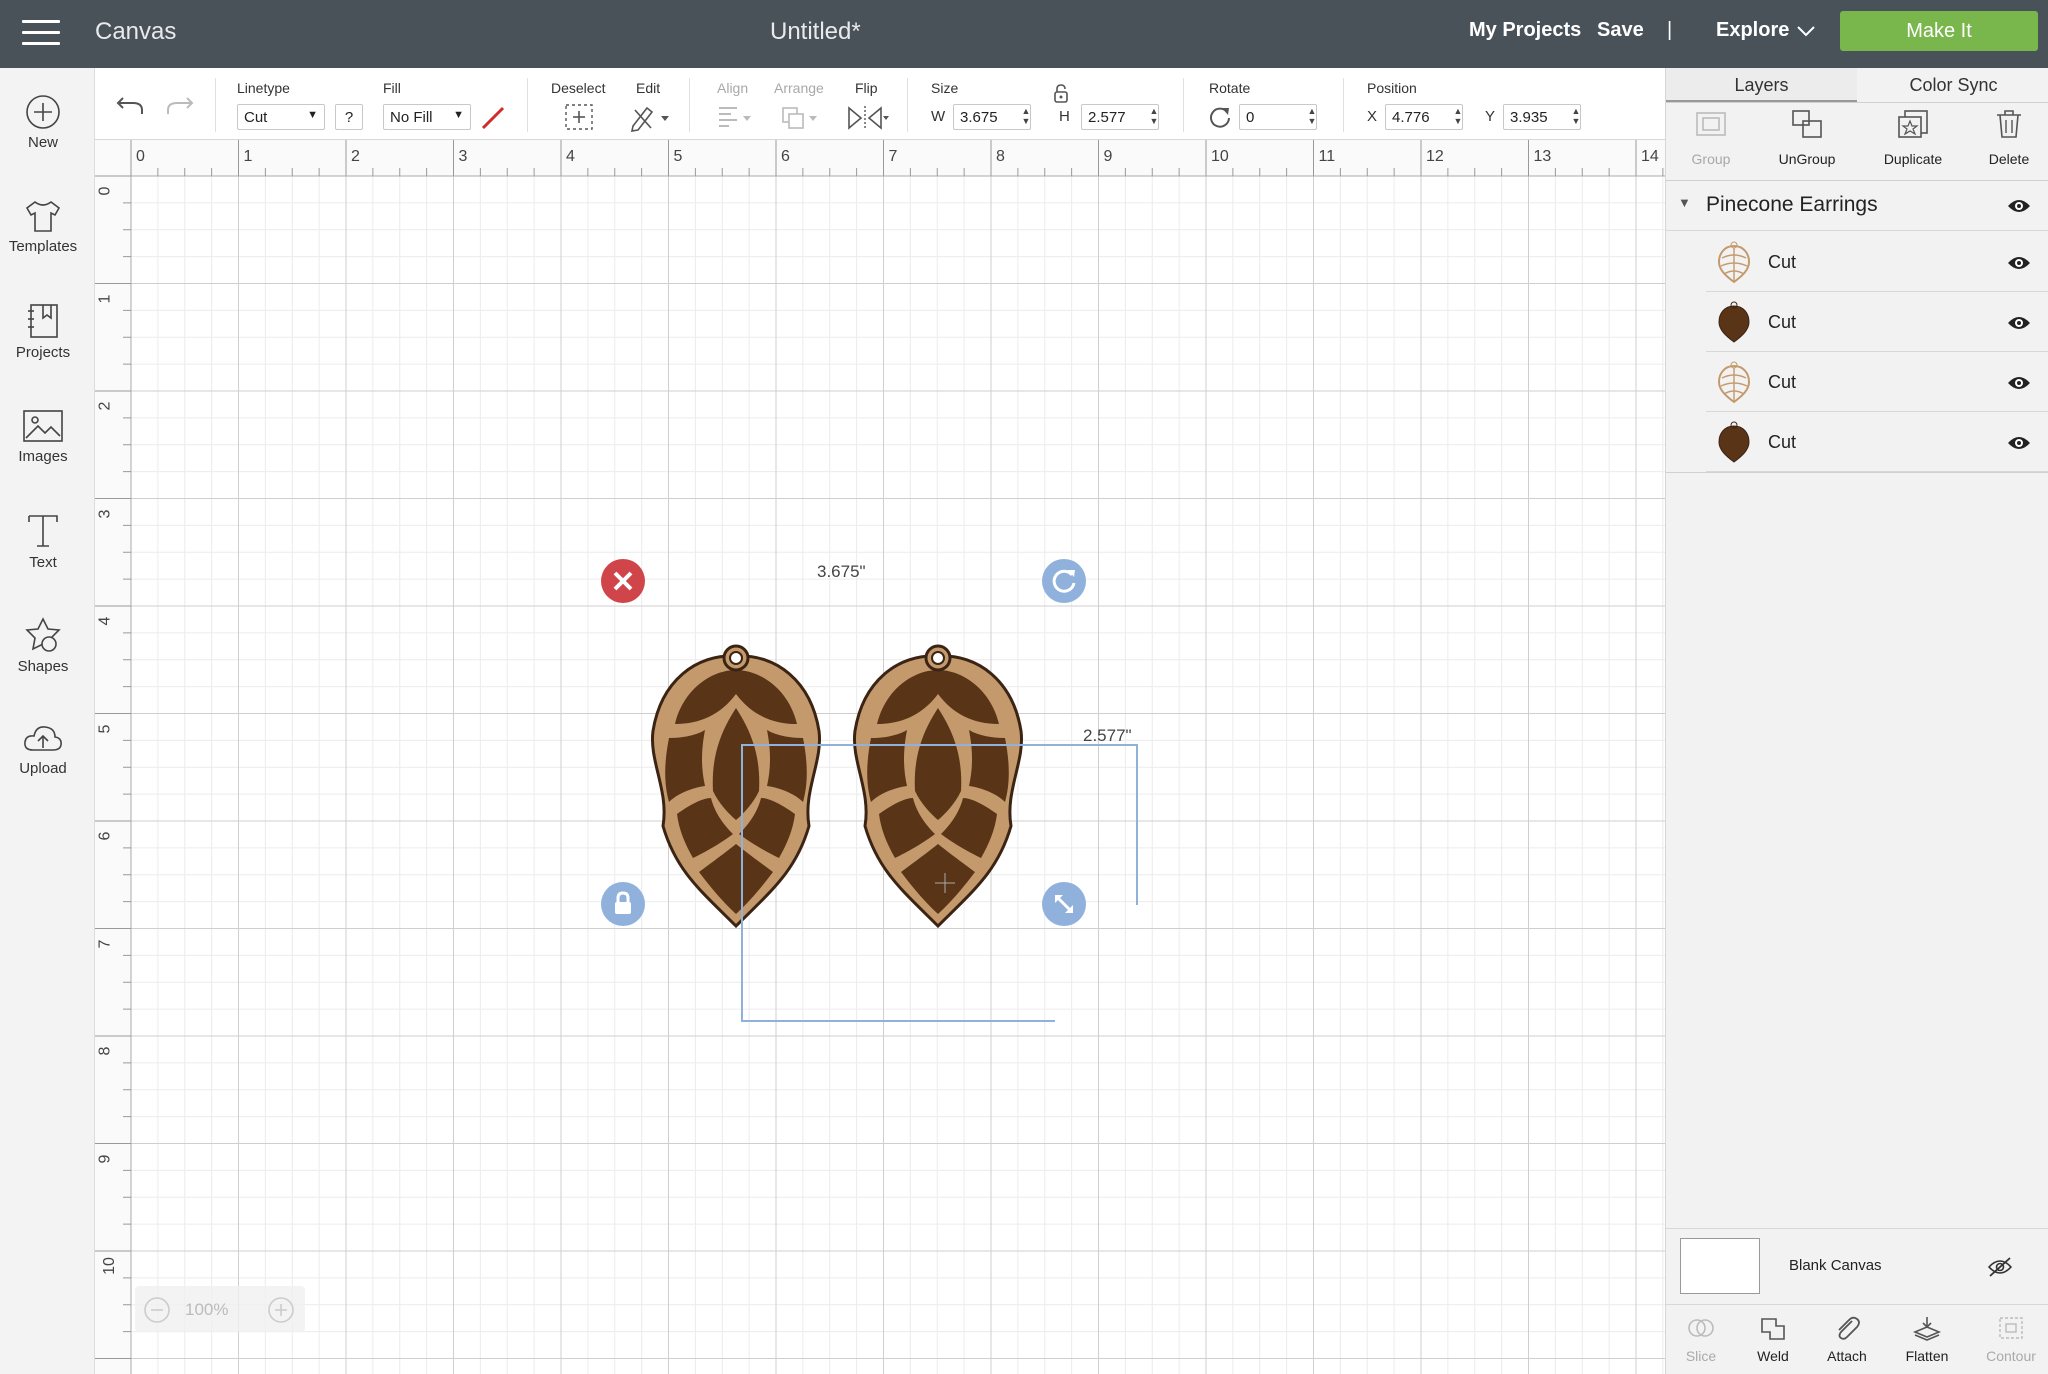 The height and width of the screenshot is (1374, 2048). Describe the element at coordinates (651, 117) in the screenshot. I see `edit-tools-icon` at that location.